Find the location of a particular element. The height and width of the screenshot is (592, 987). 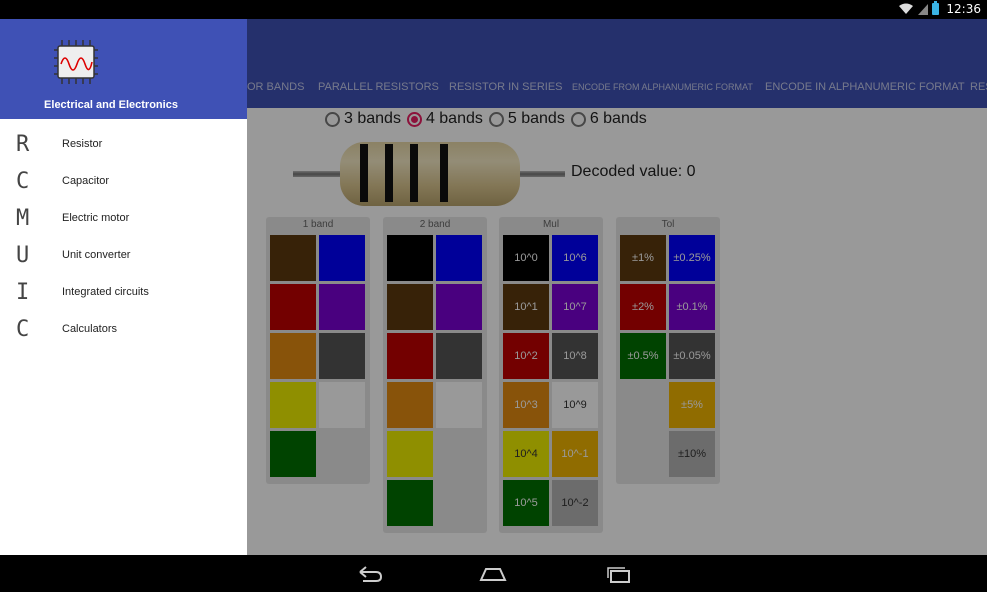

signal-icon is located at coordinates (923, 9).